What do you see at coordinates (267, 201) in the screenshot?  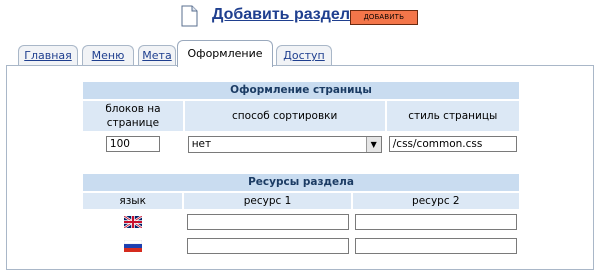 I see `column-header-resource1: ресурс 1` at bounding box center [267, 201].